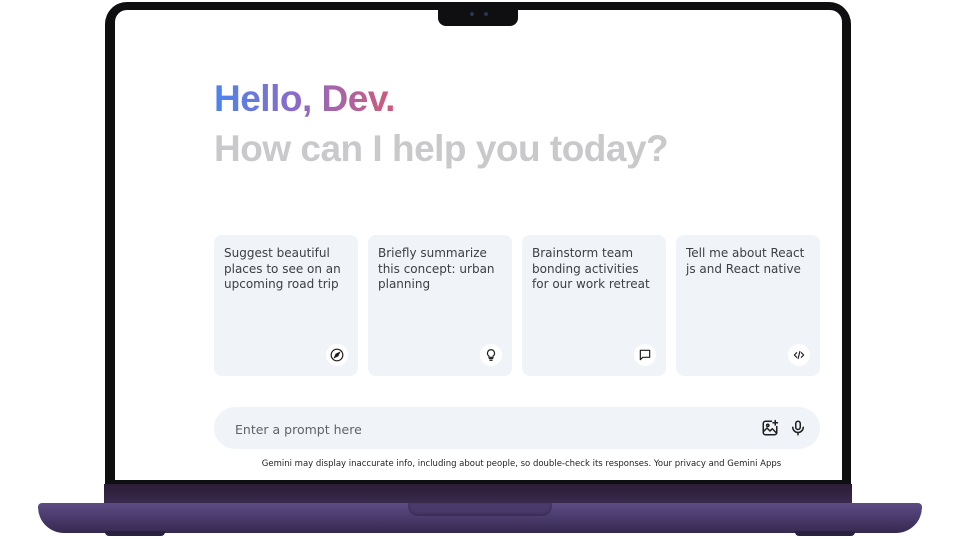 This screenshot has width=960, height=540. Describe the element at coordinates (745, 261) in the screenshot. I see `suggestion-card-text: Tell me about React js and React native` at that location.